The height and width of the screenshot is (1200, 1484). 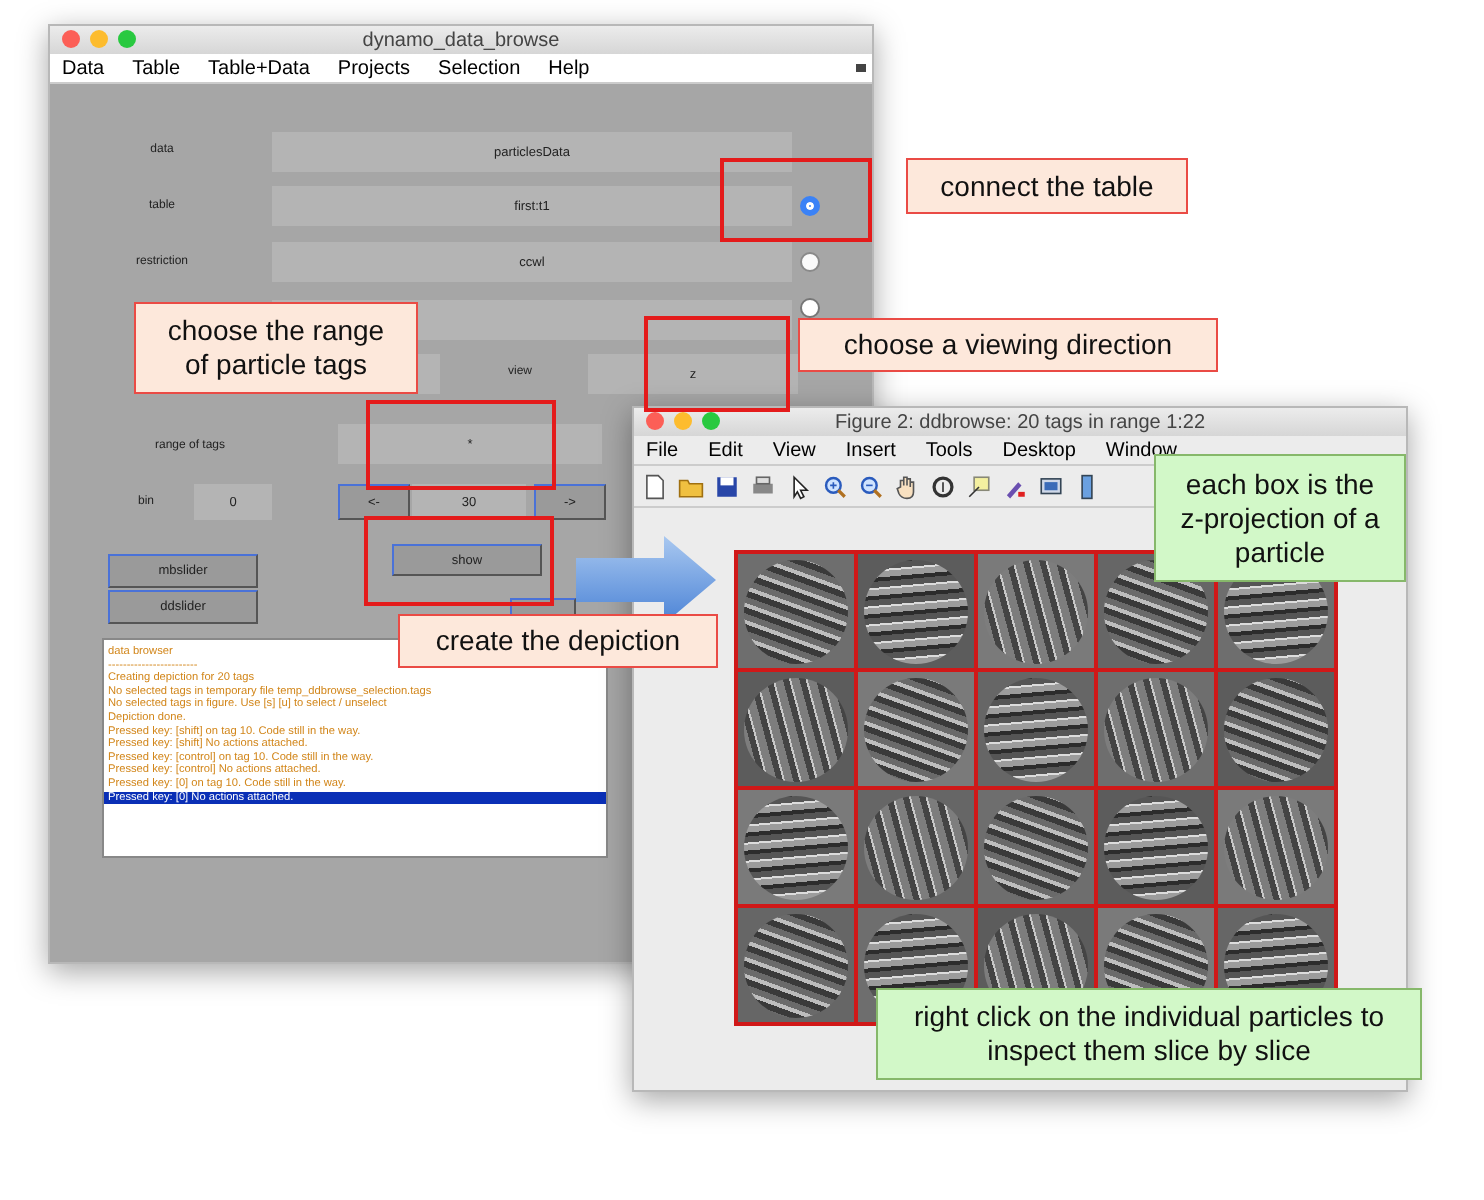 What do you see at coordinates (871, 486) in the screenshot?
I see `zoom-out-icon` at bounding box center [871, 486].